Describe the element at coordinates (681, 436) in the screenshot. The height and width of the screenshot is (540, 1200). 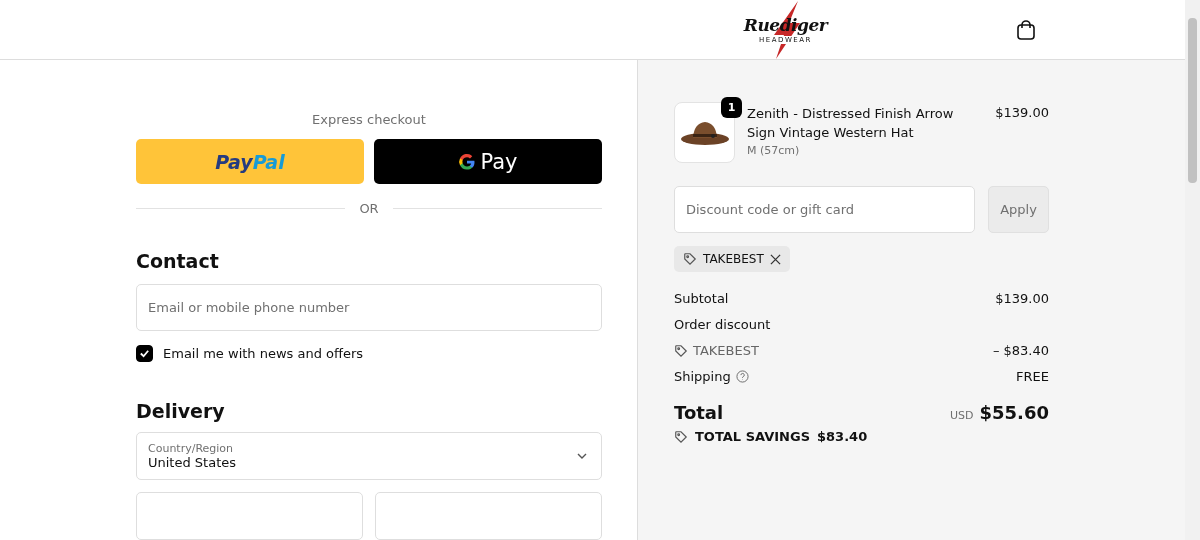
I see `savings-tag-icon` at that location.